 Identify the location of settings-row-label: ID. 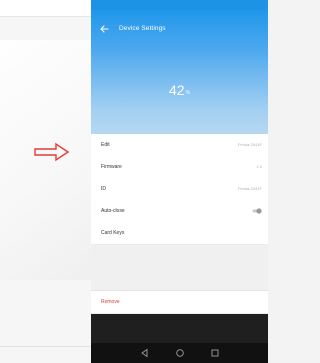
(103, 189).